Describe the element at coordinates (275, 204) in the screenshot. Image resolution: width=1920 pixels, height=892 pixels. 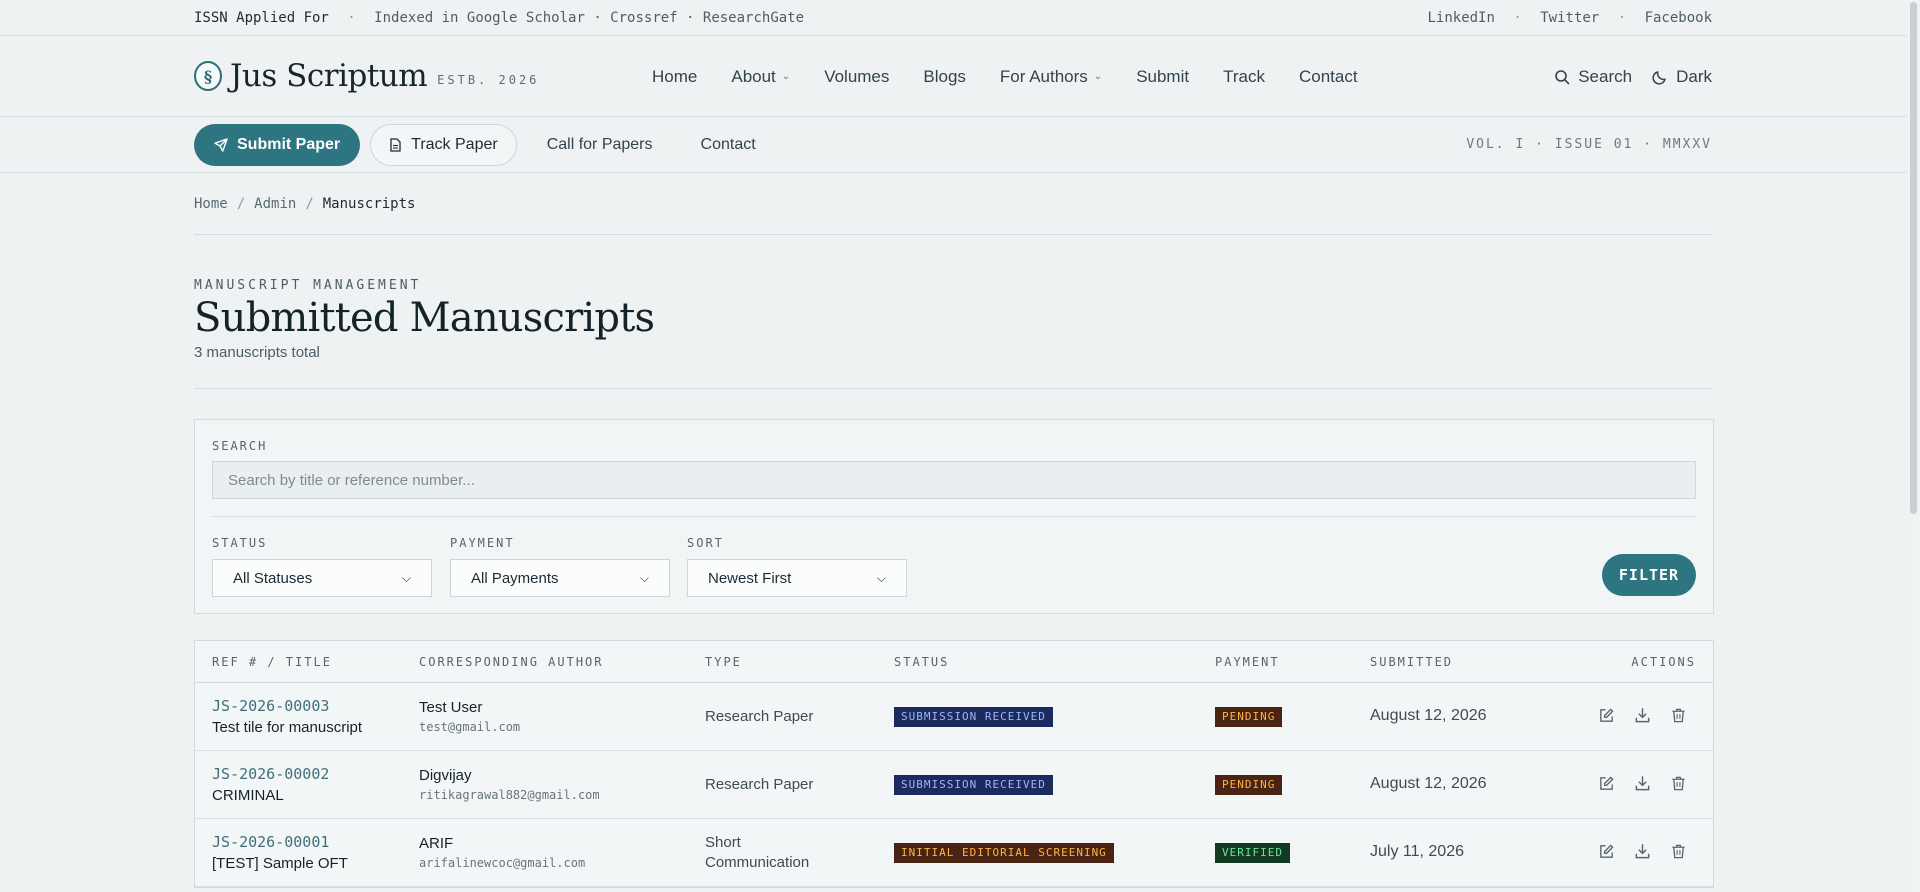
I see `breadcrumb-admin: Admin` at that location.